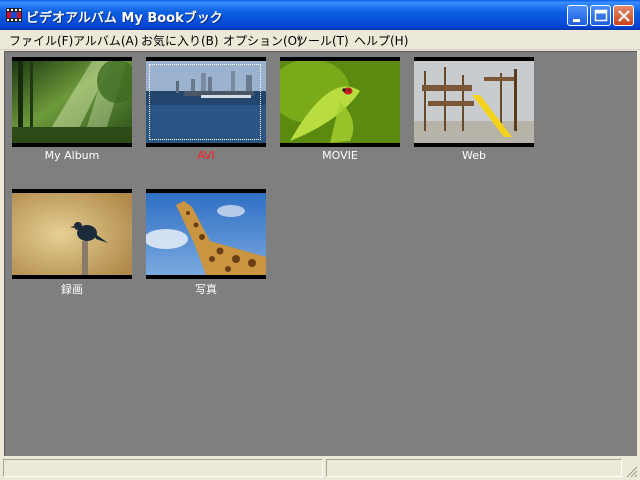 This screenshot has height=480, width=640. I want to click on album-label: MOVIE, so click(340, 155).